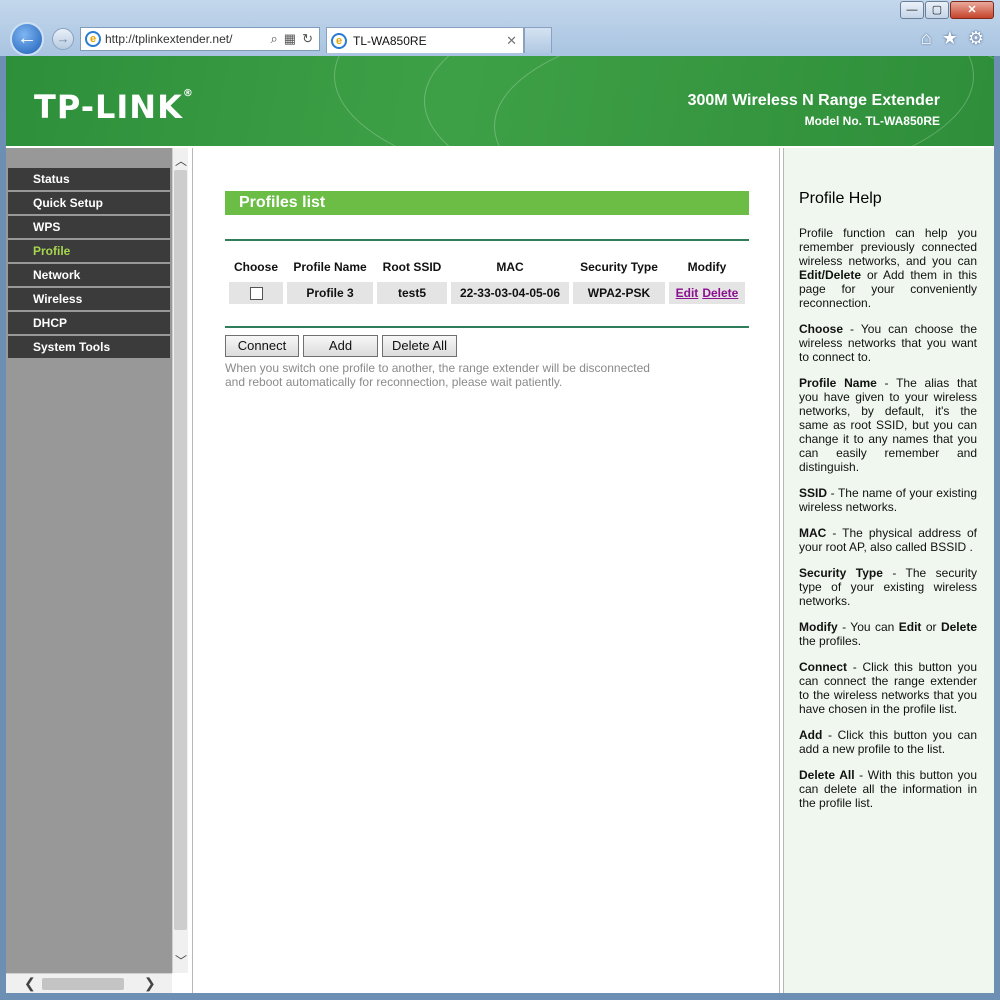 This screenshot has height=1000, width=1000. Describe the element at coordinates (707, 267) in the screenshot. I see `column-header: Modify` at that location.